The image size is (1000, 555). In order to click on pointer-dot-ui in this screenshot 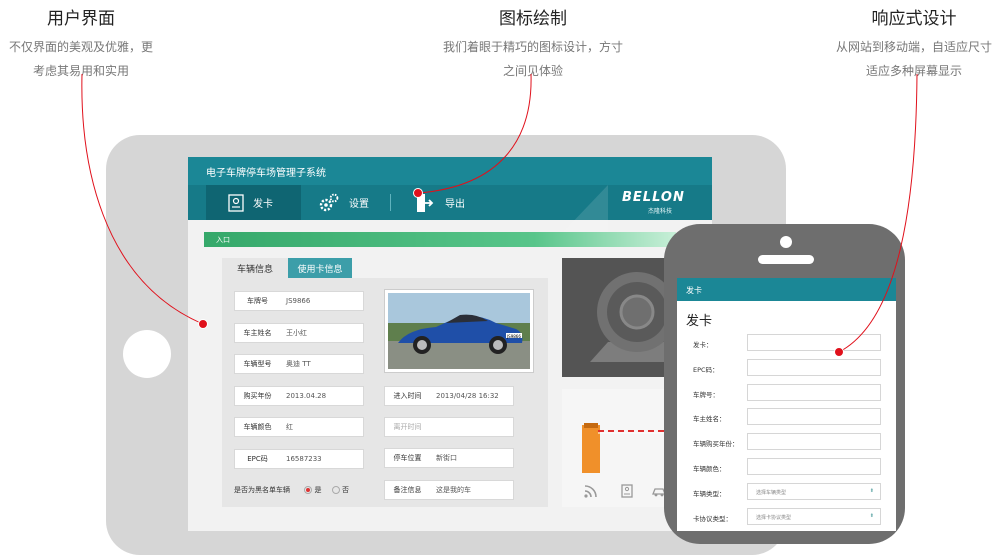, I will do `click(203, 324)`.